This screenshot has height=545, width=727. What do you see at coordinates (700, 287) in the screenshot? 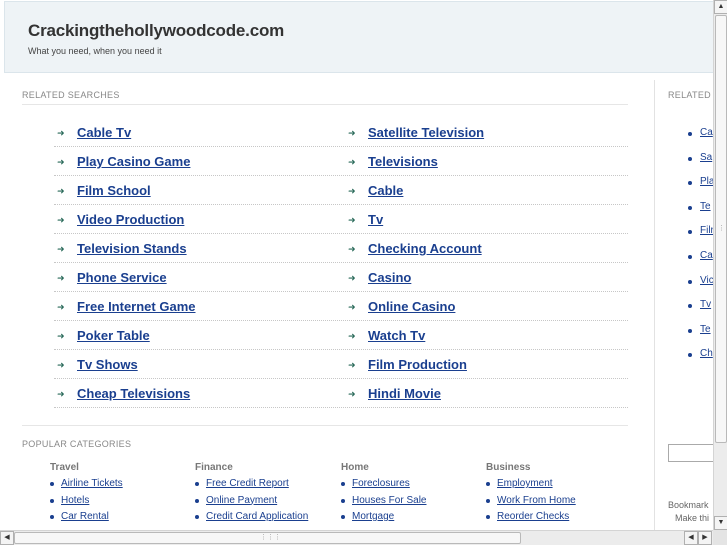
I see `sidebar-link: Vic` at bounding box center [700, 287].